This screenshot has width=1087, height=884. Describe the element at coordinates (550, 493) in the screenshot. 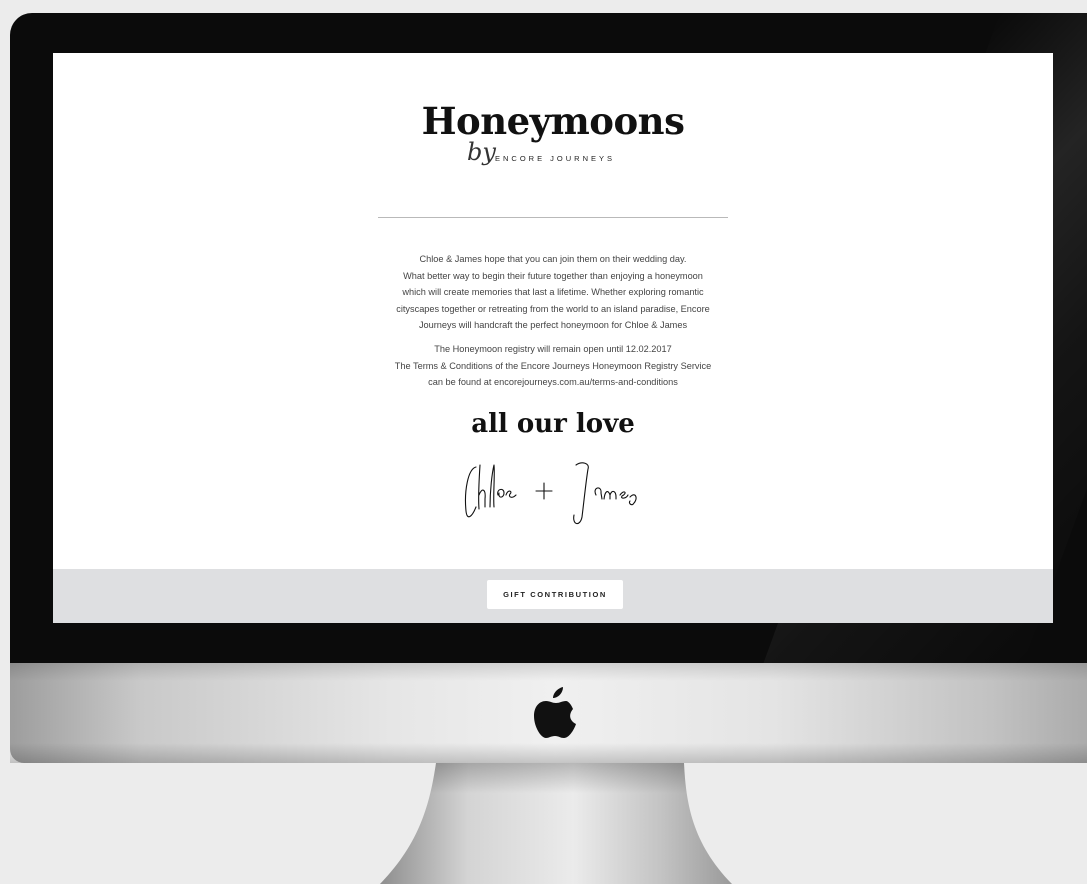

I see `signature-chloe-james` at that location.